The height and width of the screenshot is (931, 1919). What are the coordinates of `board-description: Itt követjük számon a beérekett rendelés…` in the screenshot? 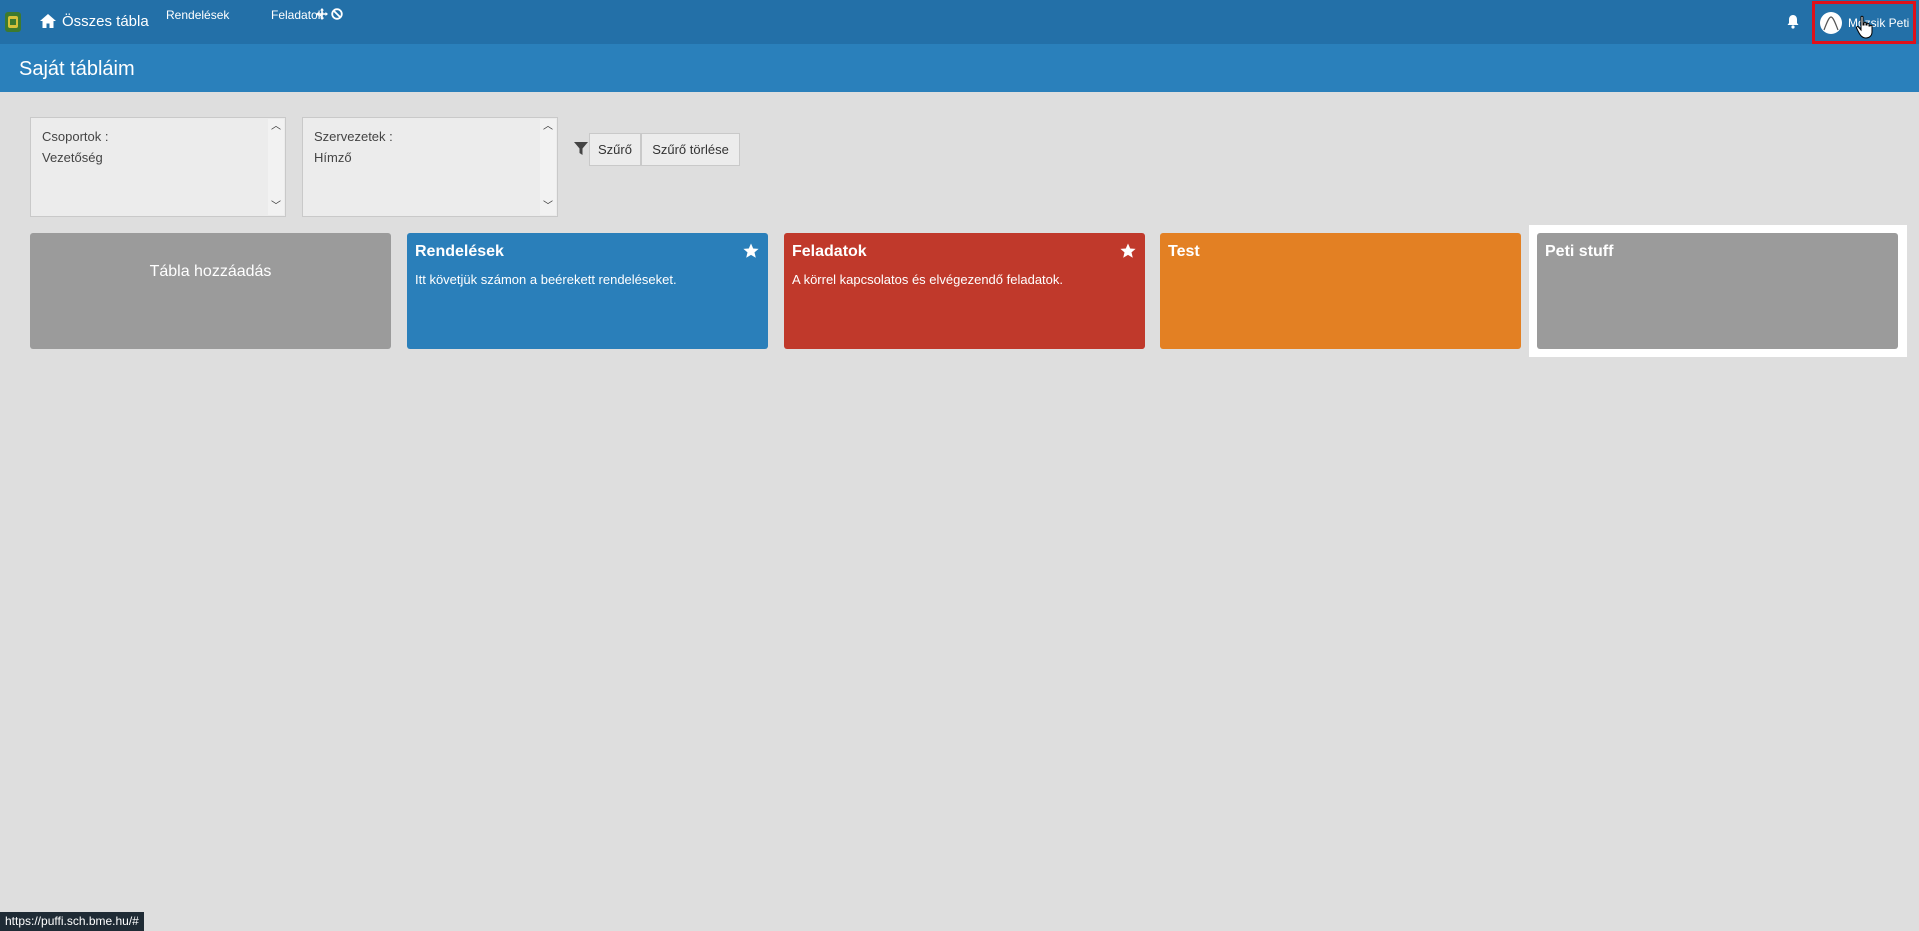 It's located at (546, 279).